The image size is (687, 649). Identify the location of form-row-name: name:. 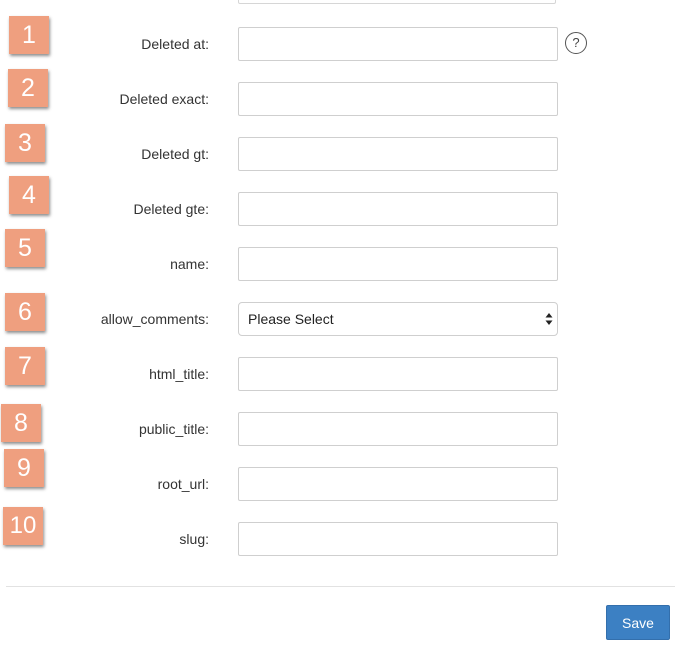
(343, 267).